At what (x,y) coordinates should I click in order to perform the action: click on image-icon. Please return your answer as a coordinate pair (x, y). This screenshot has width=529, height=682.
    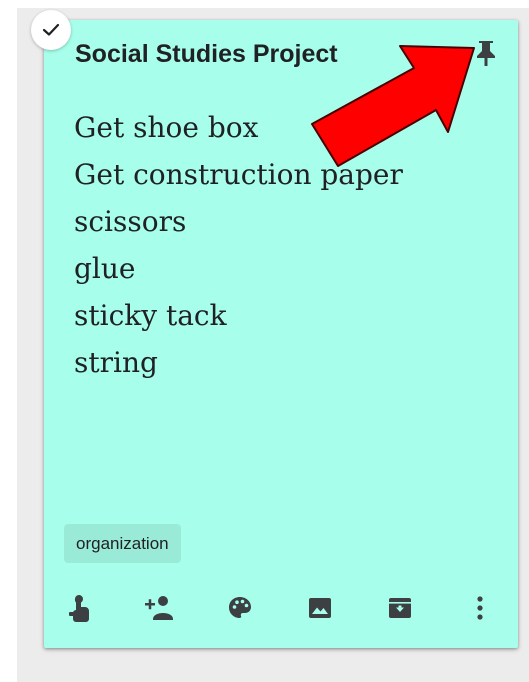
    Looking at the image, I should click on (320, 608).